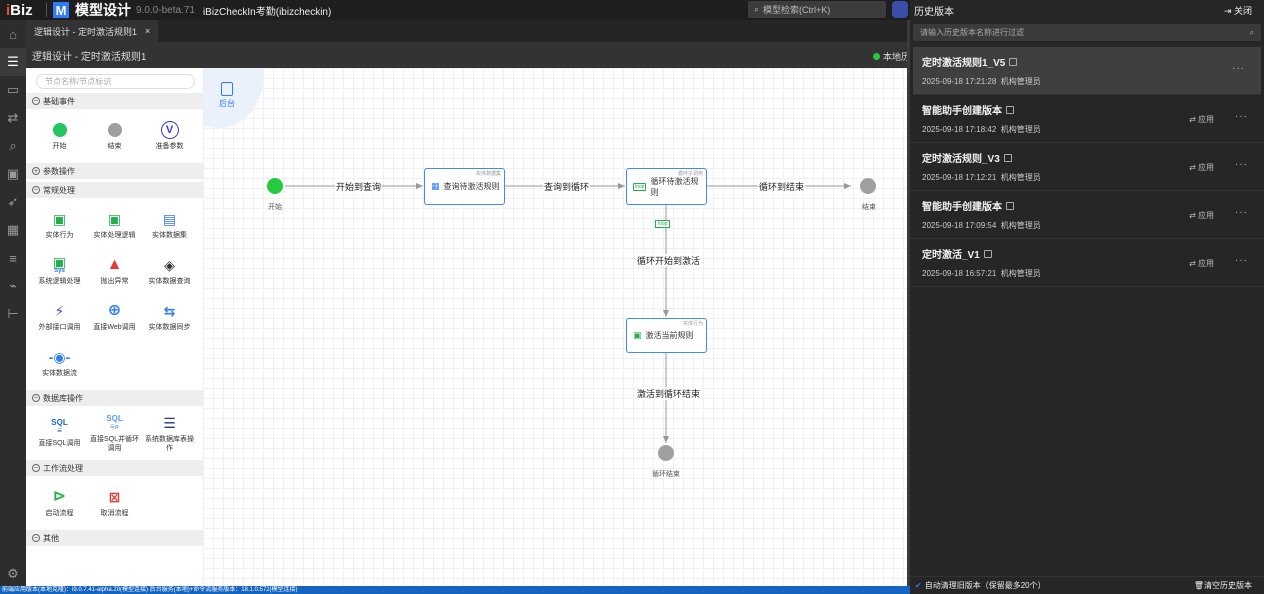  What do you see at coordinates (13, 230) in the screenshot?
I see `grid-icon: ▦` at bounding box center [13, 230].